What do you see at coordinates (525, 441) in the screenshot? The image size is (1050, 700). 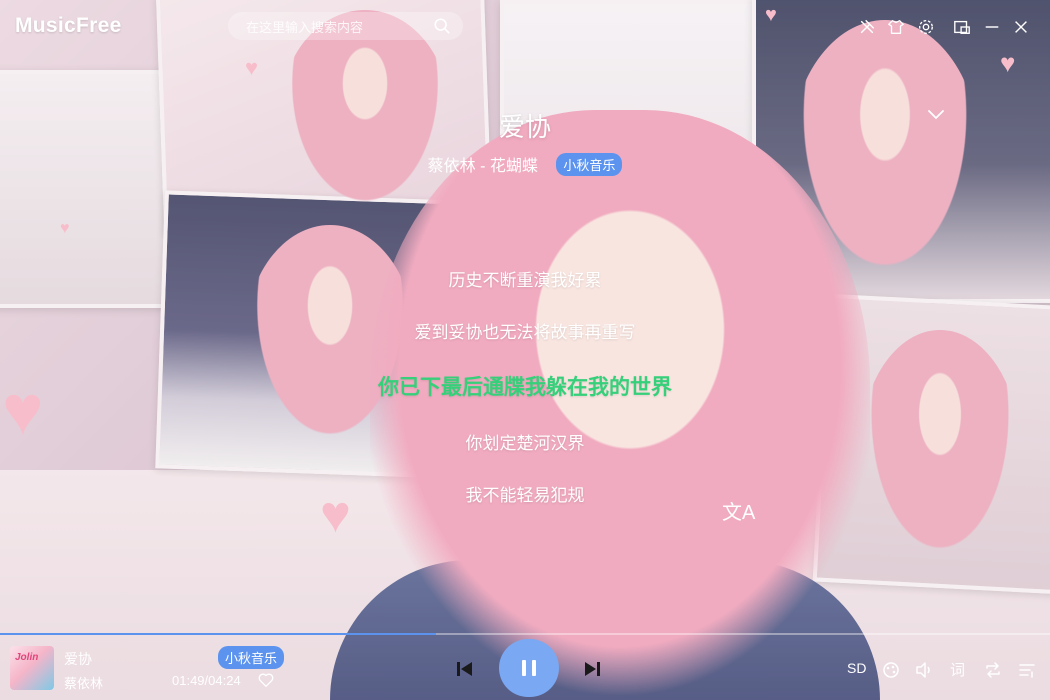 I see `lyric-line: 你划定楚河汉界` at bounding box center [525, 441].